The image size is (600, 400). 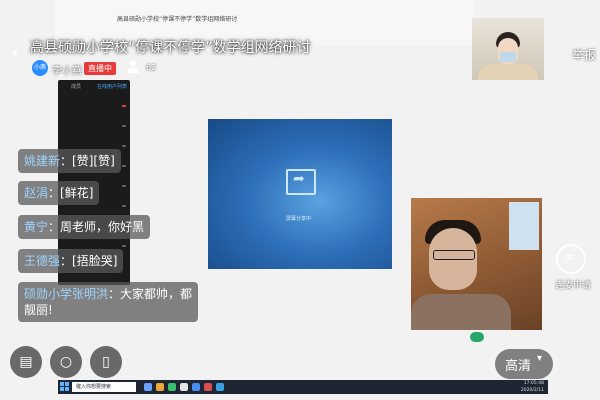 What do you see at coordinates (299, 219) in the screenshot?
I see `slide-caption: 屏幕分享中` at bounding box center [299, 219].